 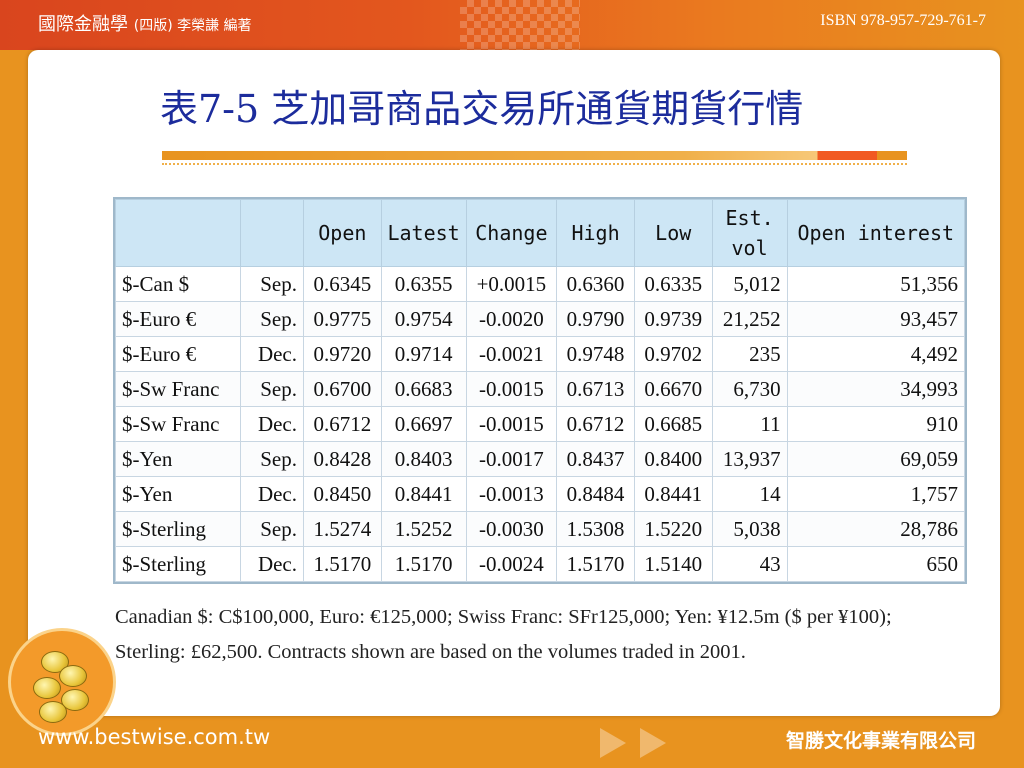 I want to click on cell-latest: 0.9754, so click(x=423, y=319).